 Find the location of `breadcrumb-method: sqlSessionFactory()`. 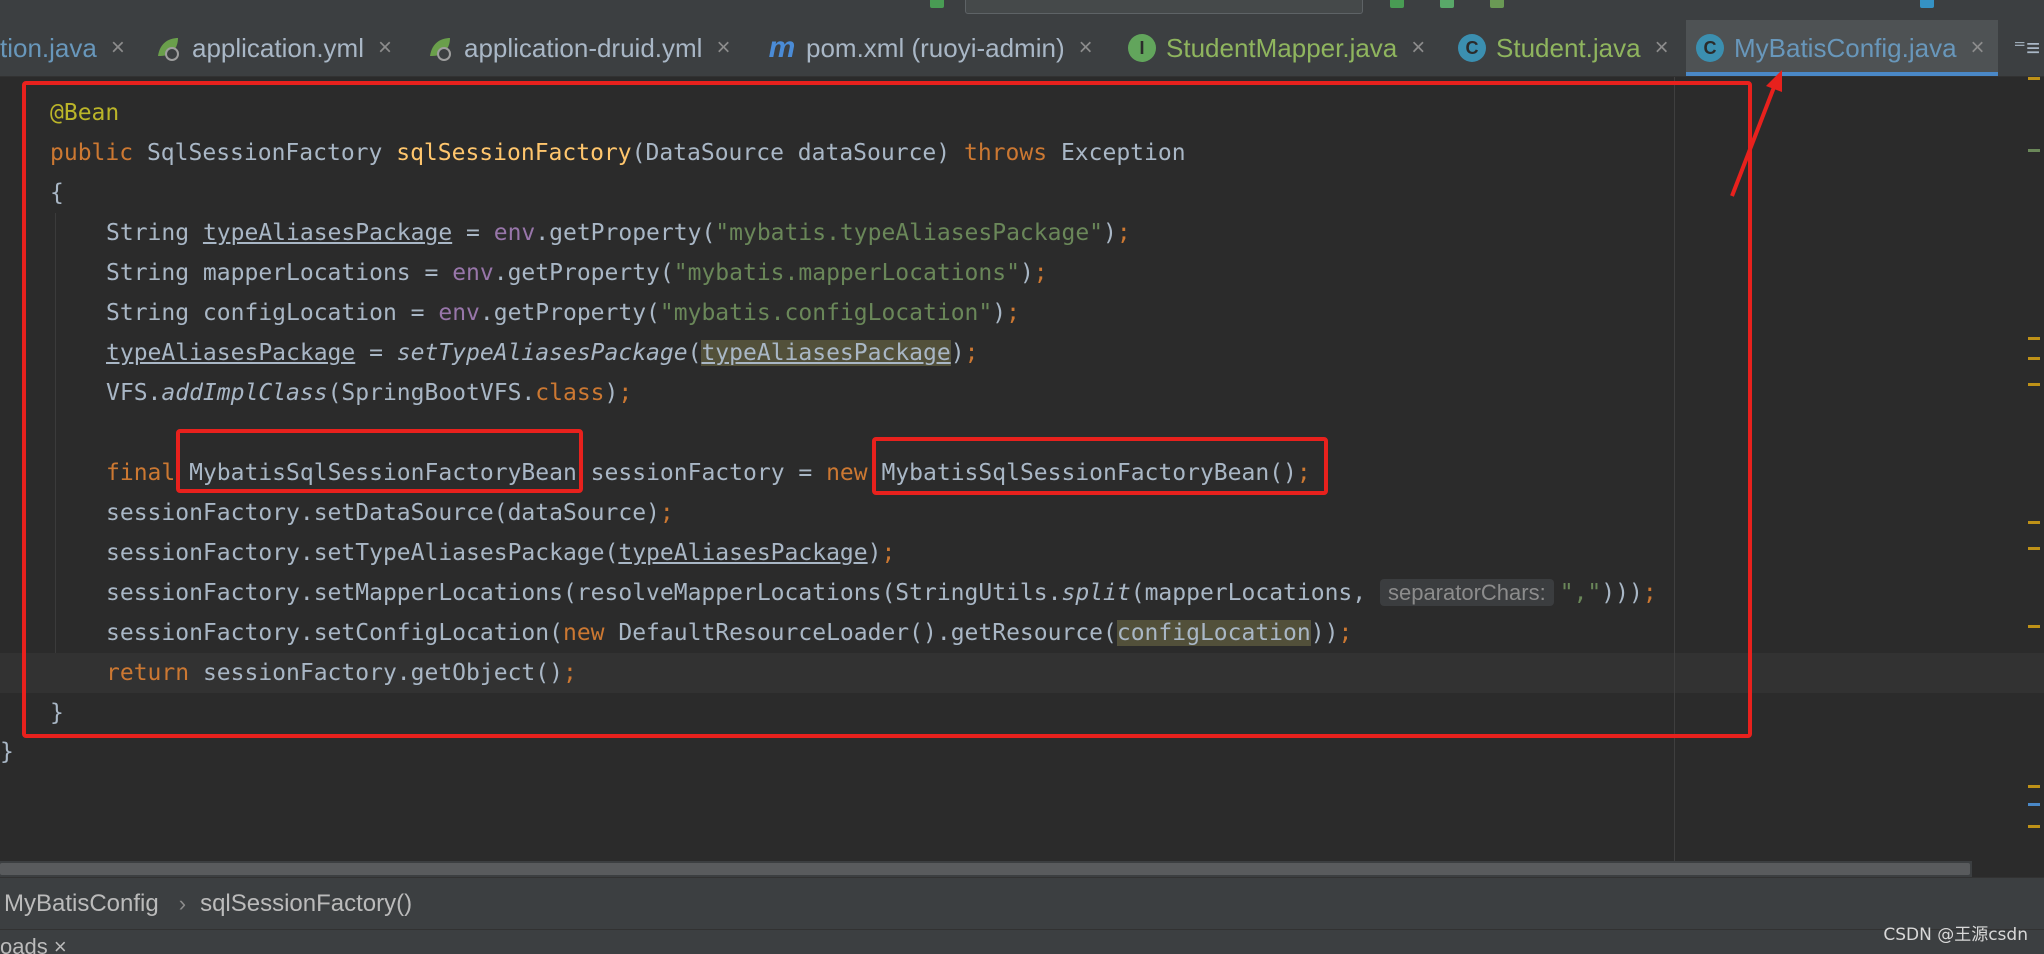

breadcrumb-method: sqlSessionFactory() is located at coordinates (306, 904).